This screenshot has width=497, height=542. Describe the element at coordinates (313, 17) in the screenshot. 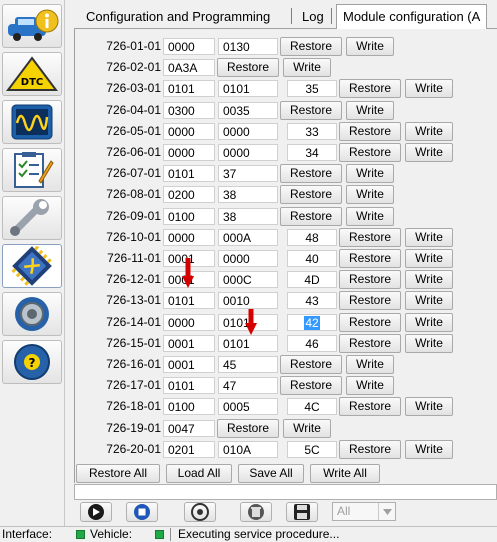

I see `tab-log: Log` at that location.